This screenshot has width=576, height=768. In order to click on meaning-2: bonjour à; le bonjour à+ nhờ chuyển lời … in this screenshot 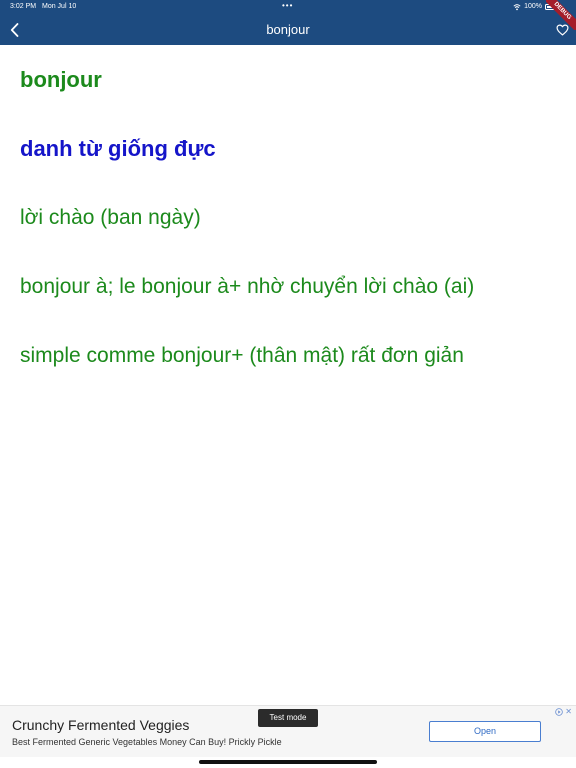, I will do `click(247, 286)`.